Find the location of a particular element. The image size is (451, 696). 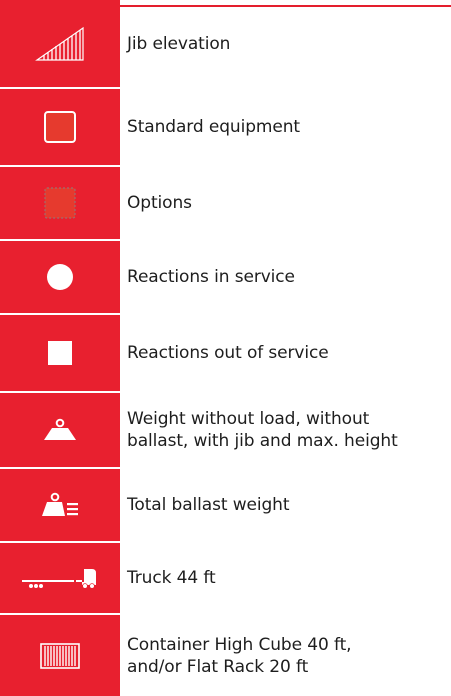

ballast-weight-icon is located at coordinates (60, 505).